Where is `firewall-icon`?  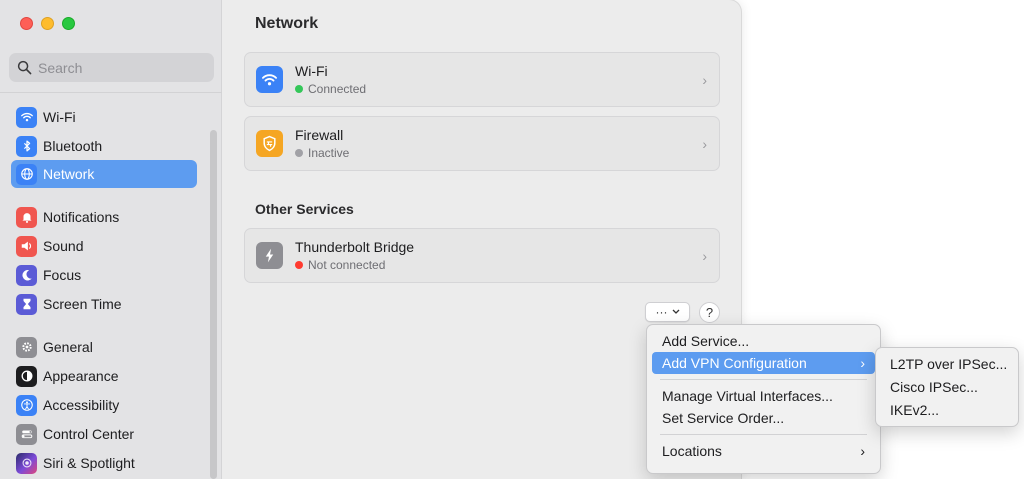
firewall-icon is located at coordinates (269, 143).